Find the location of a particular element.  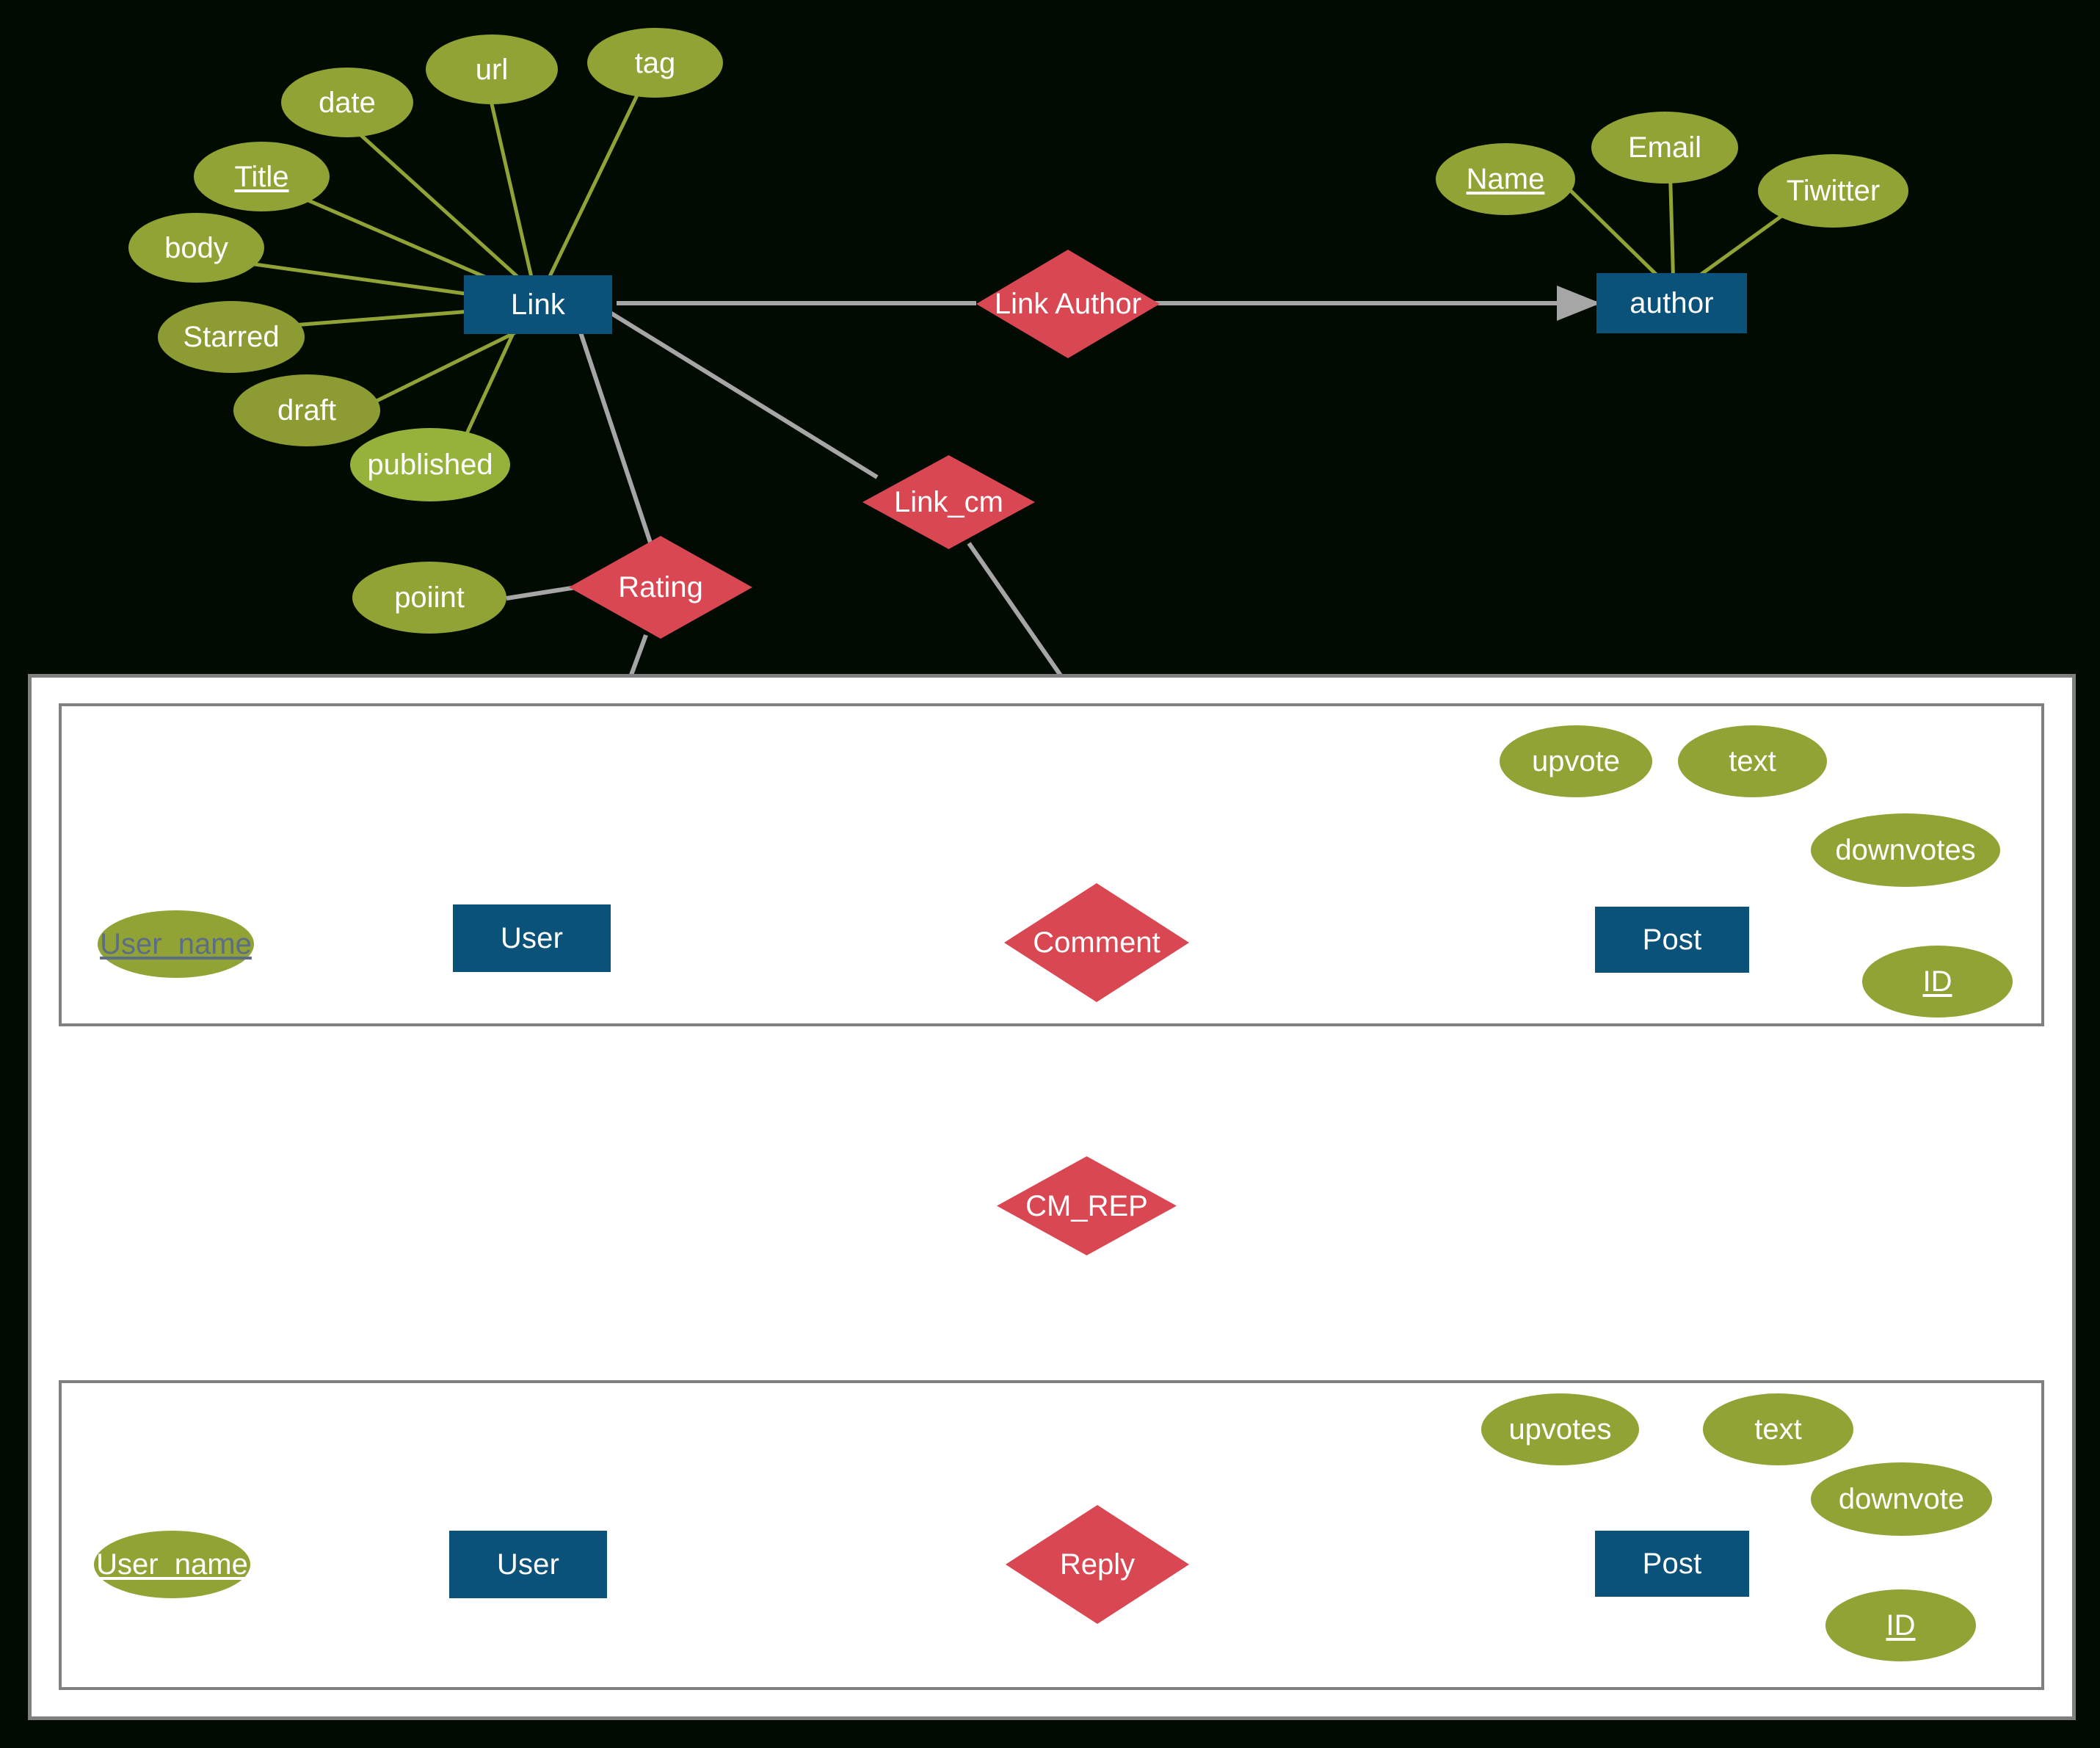

relationship-link-author: Link Author is located at coordinates (1068, 304).